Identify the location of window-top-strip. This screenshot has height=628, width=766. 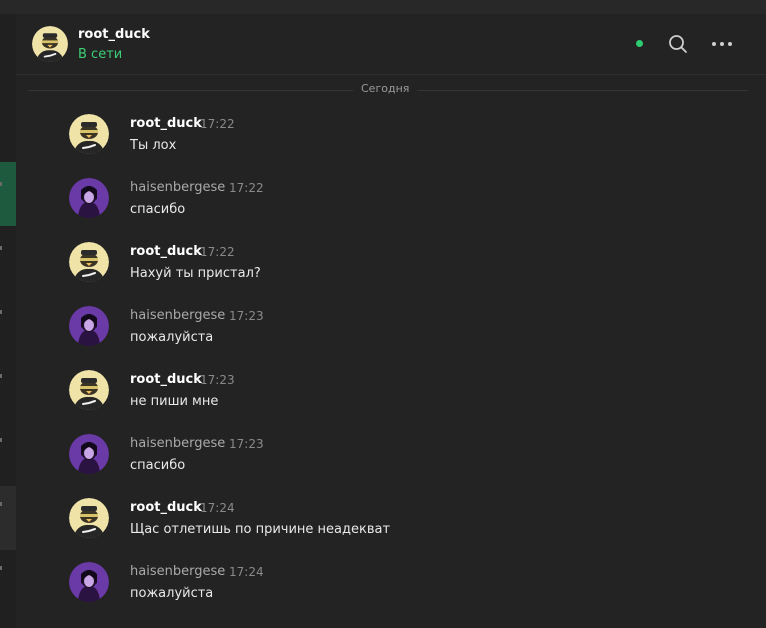
(383, 7).